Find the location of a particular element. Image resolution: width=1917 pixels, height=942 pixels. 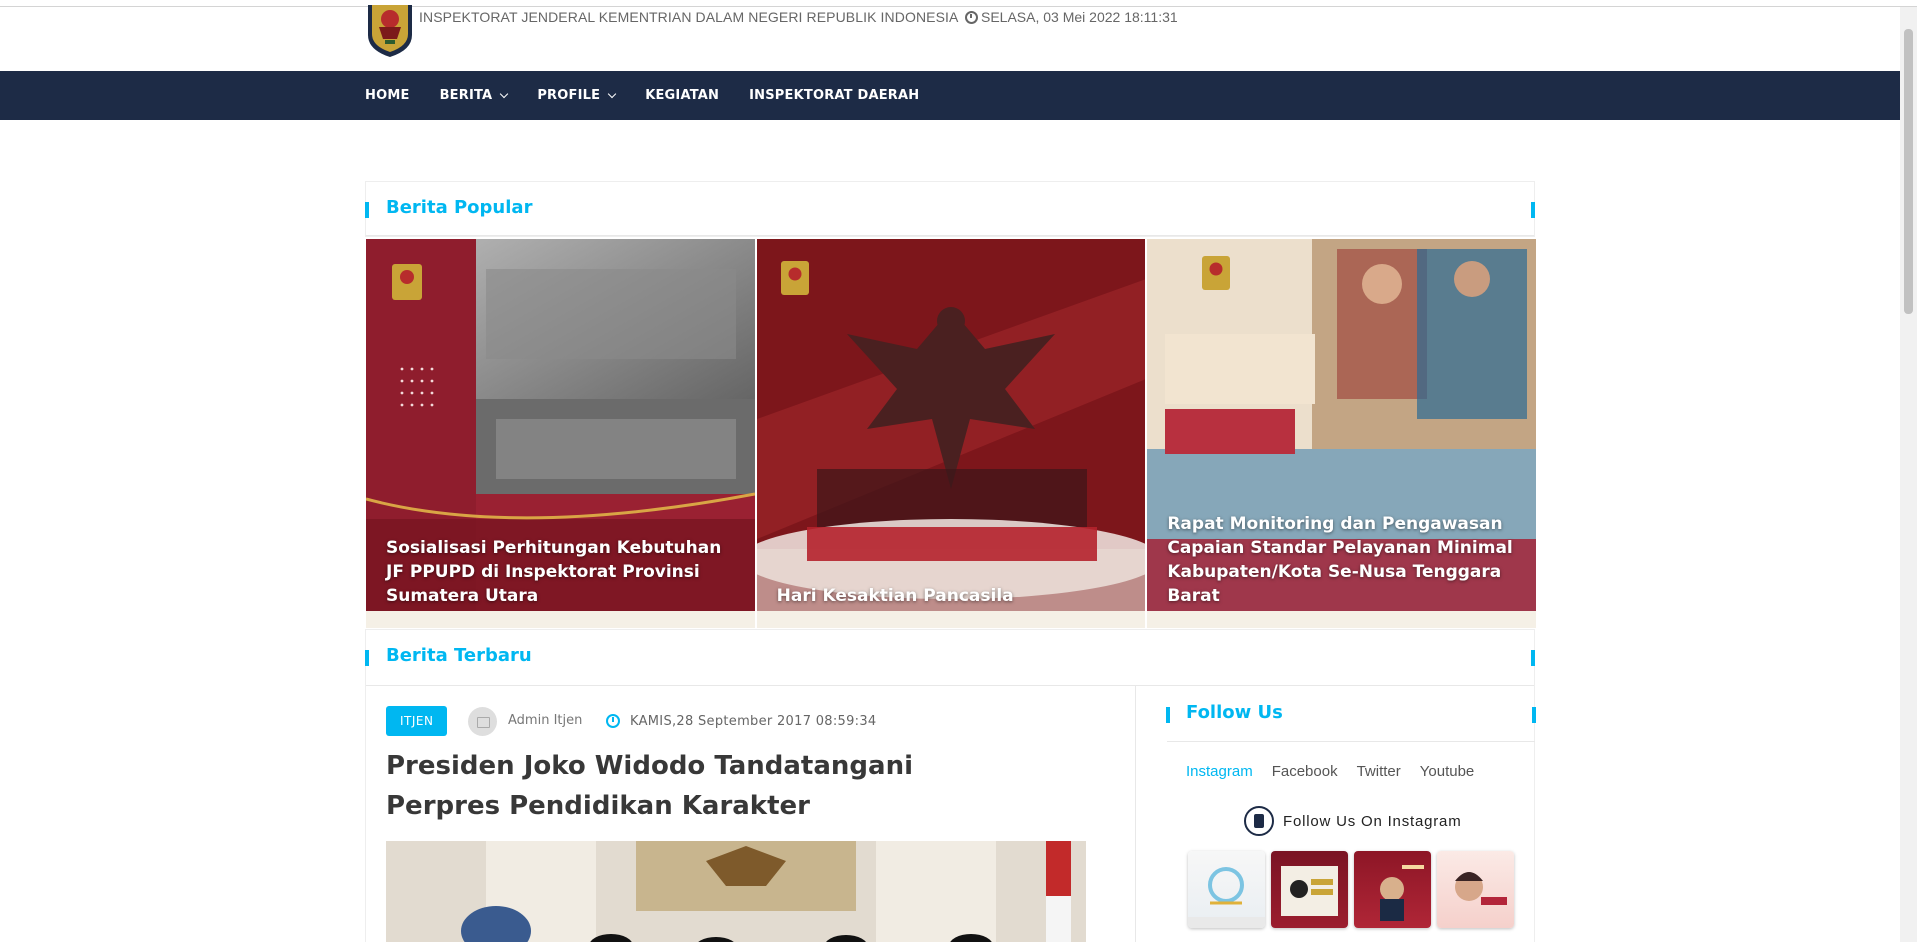

popular-card-image is located at coordinates (951, 433).